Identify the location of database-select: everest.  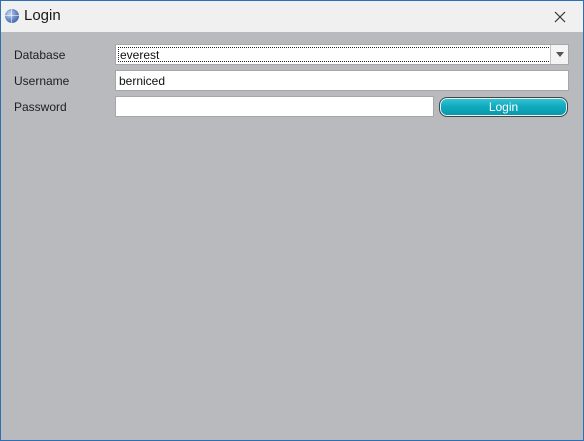
(342, 54).